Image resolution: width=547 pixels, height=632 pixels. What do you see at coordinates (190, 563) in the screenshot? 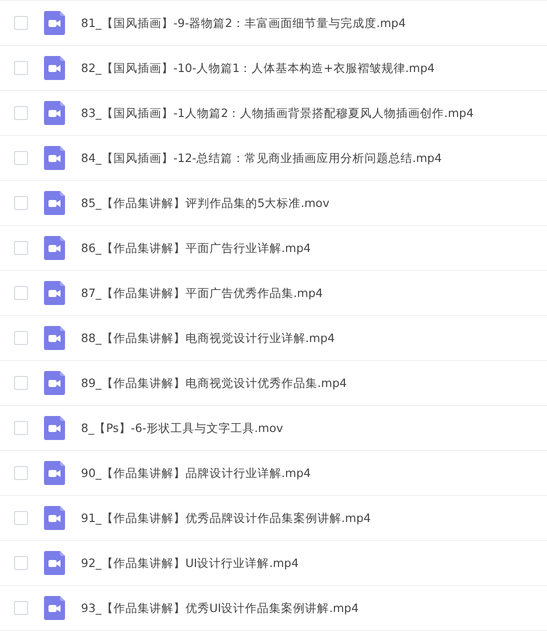
I see `file-name: 92_【作品集讲解】UI设计行业详解.mp4` at bounding box center [190, 563].